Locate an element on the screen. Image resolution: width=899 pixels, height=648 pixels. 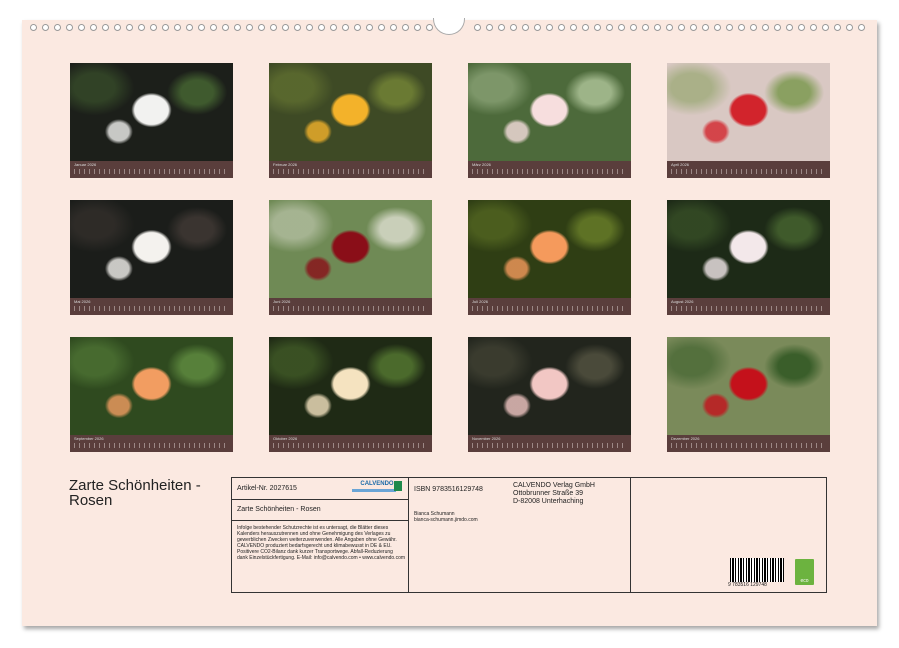
dark-red-rose-photo is located at coordinates (350, 249).